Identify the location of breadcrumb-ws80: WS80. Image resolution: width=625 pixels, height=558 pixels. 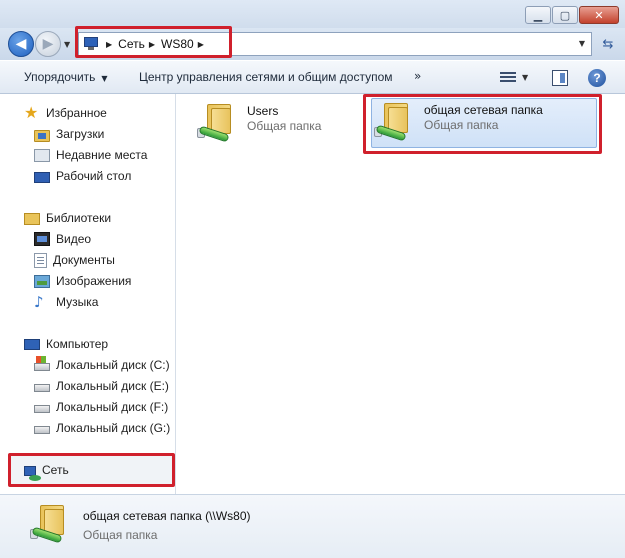
(177, 44).